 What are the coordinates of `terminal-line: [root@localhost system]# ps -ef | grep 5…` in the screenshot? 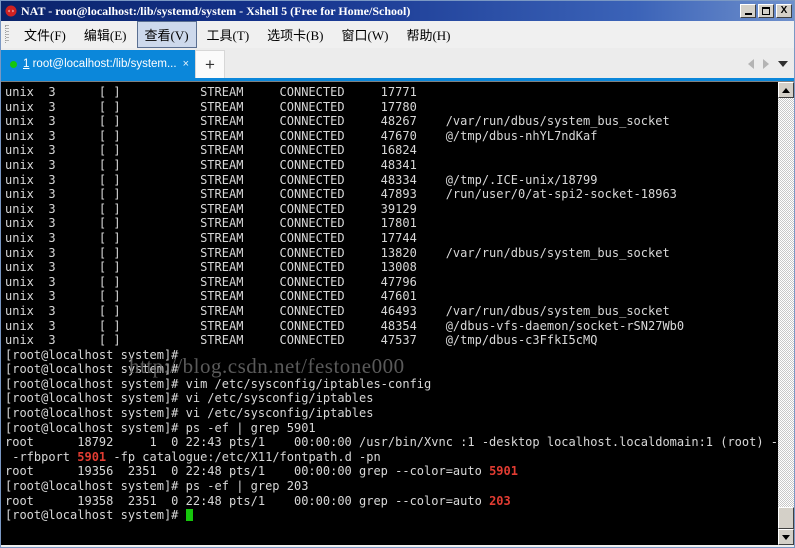 It's located at (160, 427).